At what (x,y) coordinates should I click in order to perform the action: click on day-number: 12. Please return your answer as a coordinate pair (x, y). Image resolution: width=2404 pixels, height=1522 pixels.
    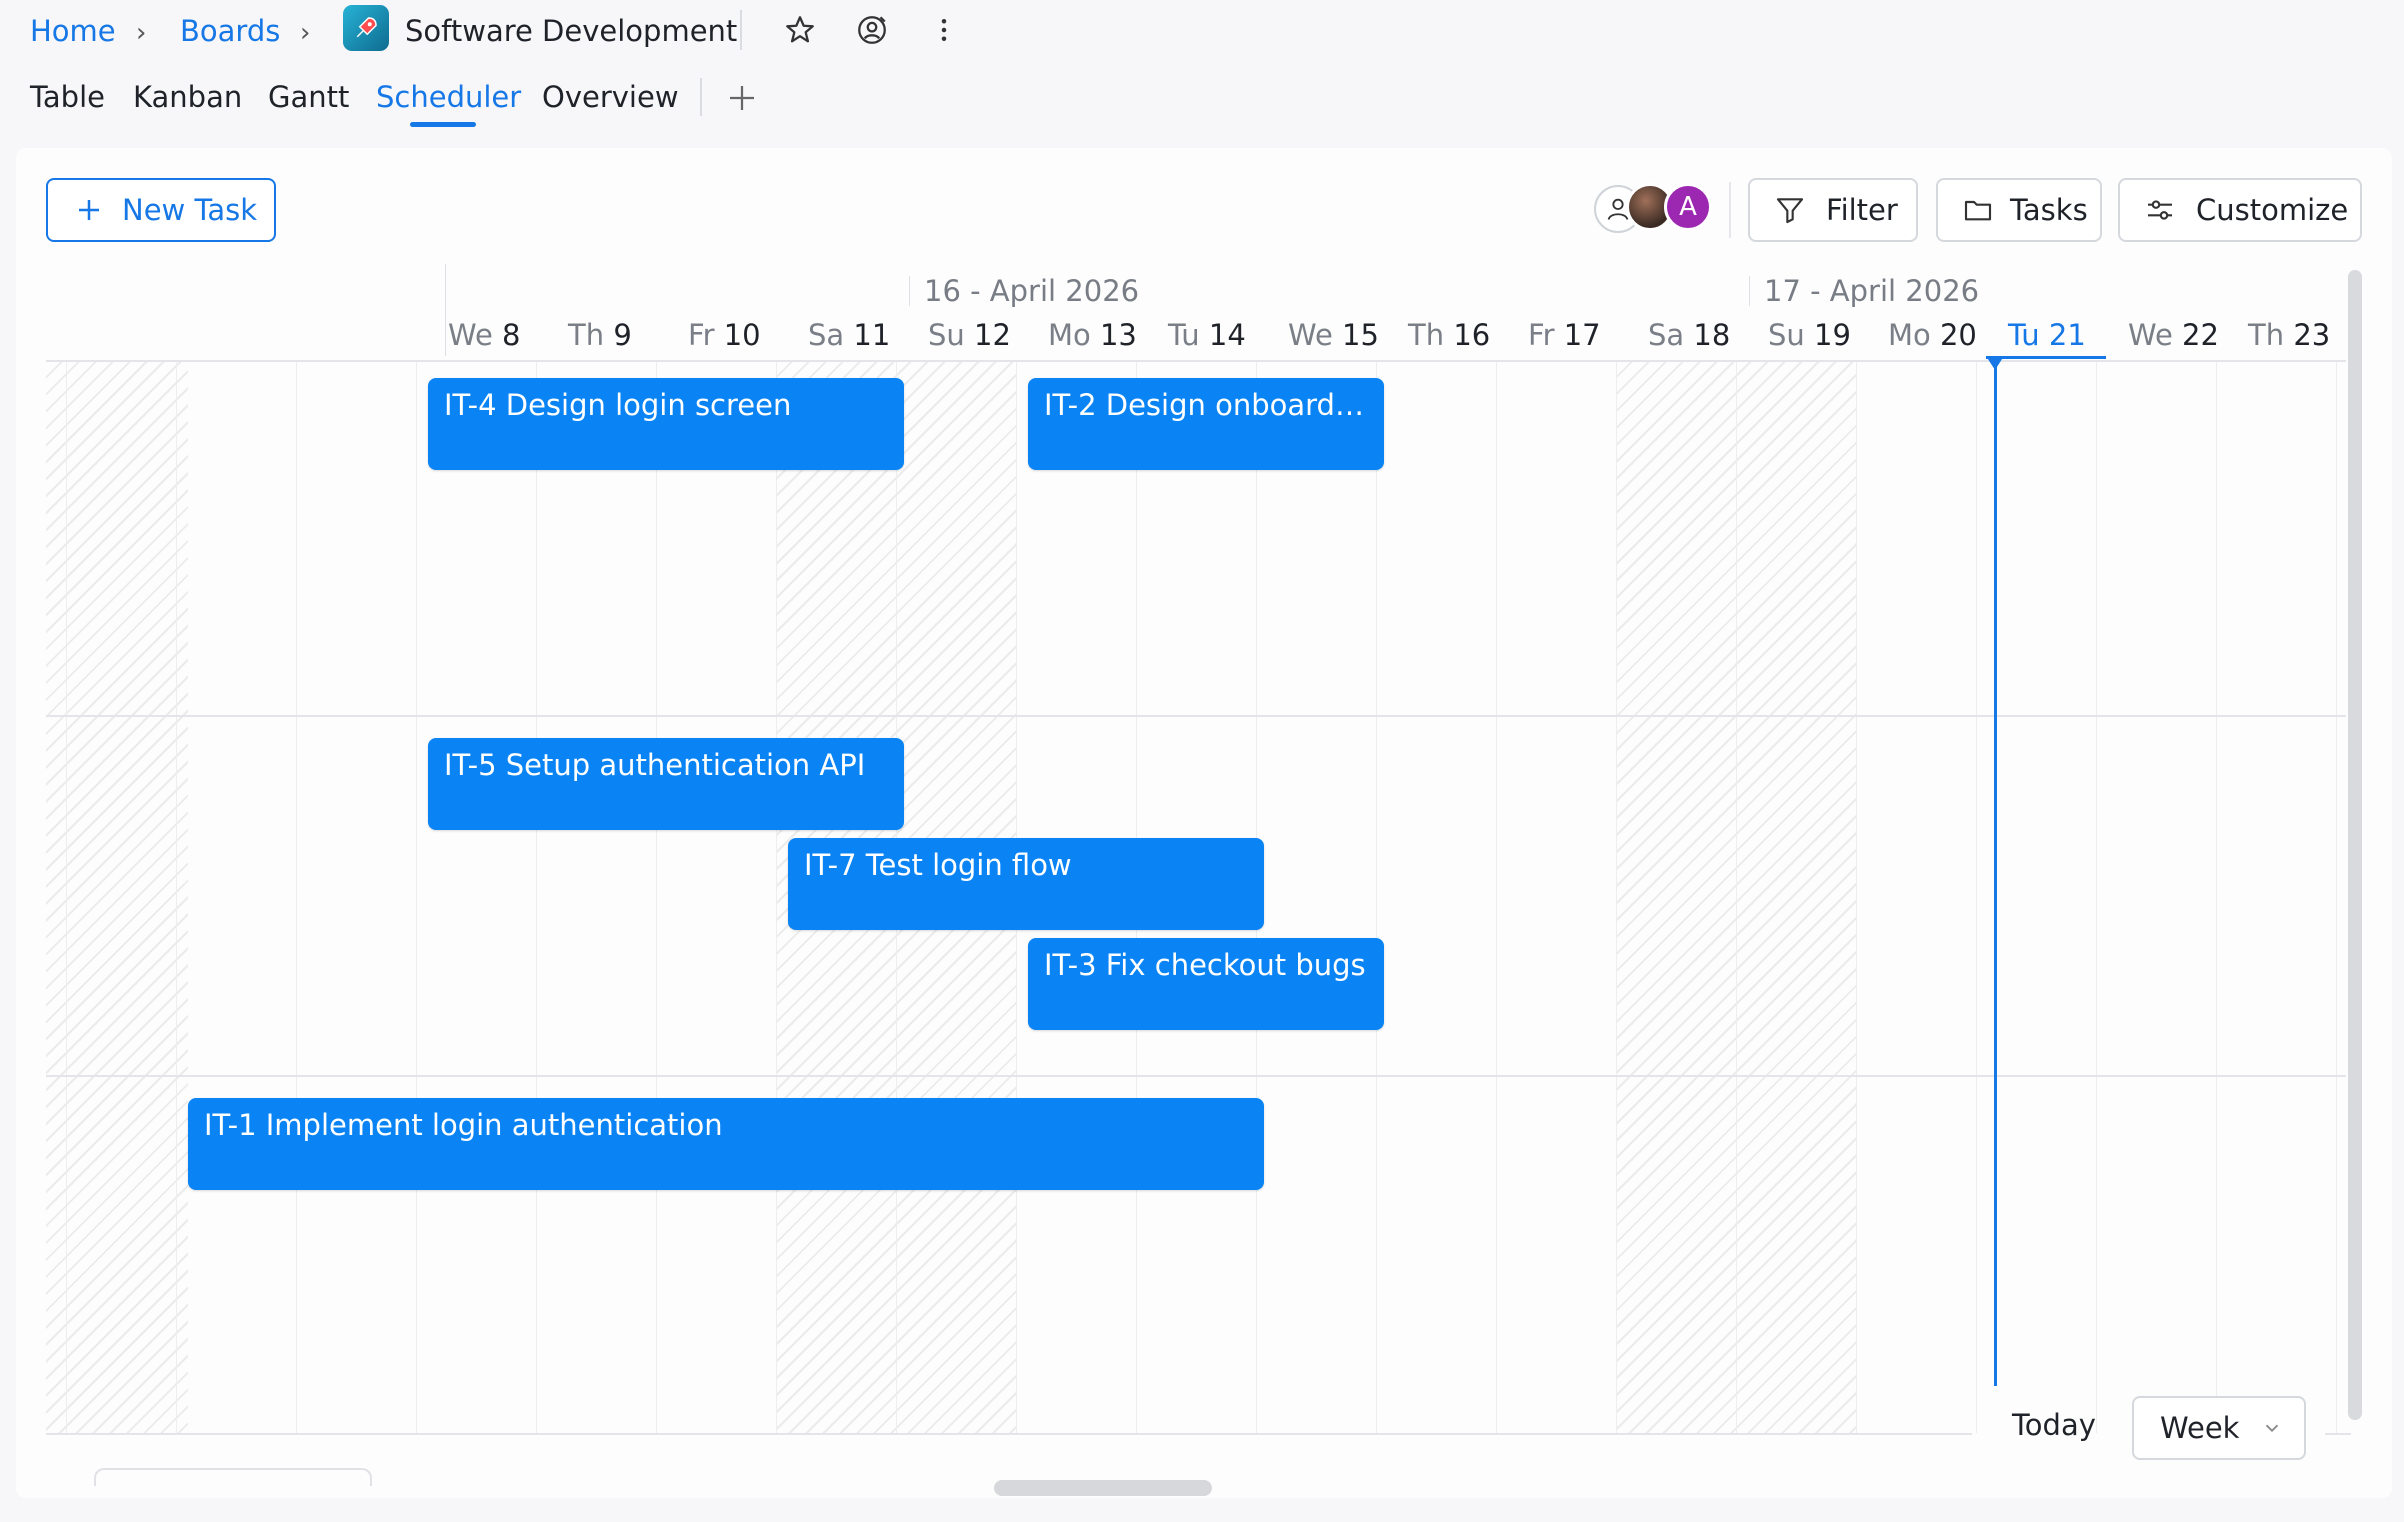
    Looking at the image, I should click on (992, 335).